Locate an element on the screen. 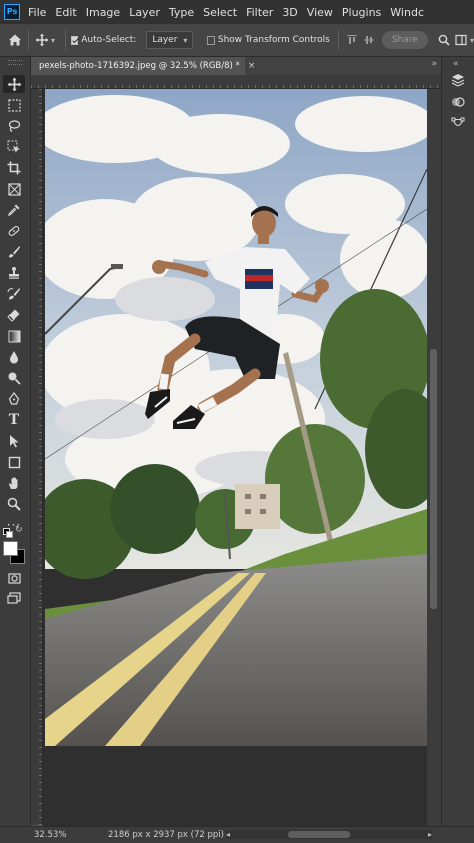  pen-icon is located at coordinates (14, 399).